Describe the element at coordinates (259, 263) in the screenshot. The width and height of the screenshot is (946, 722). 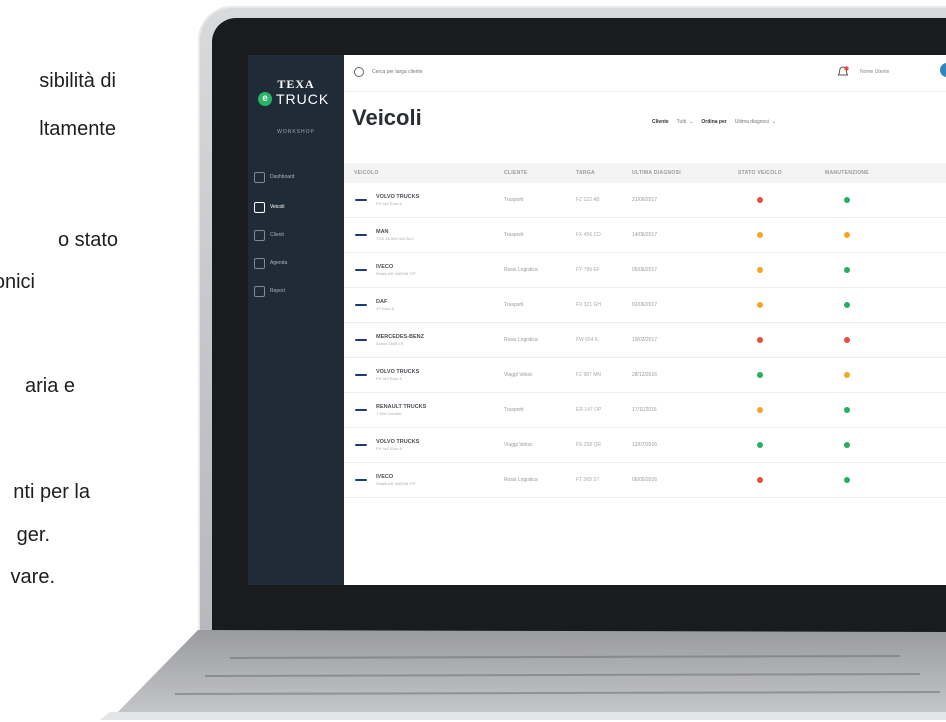
I see `calendar-icon` at that location.